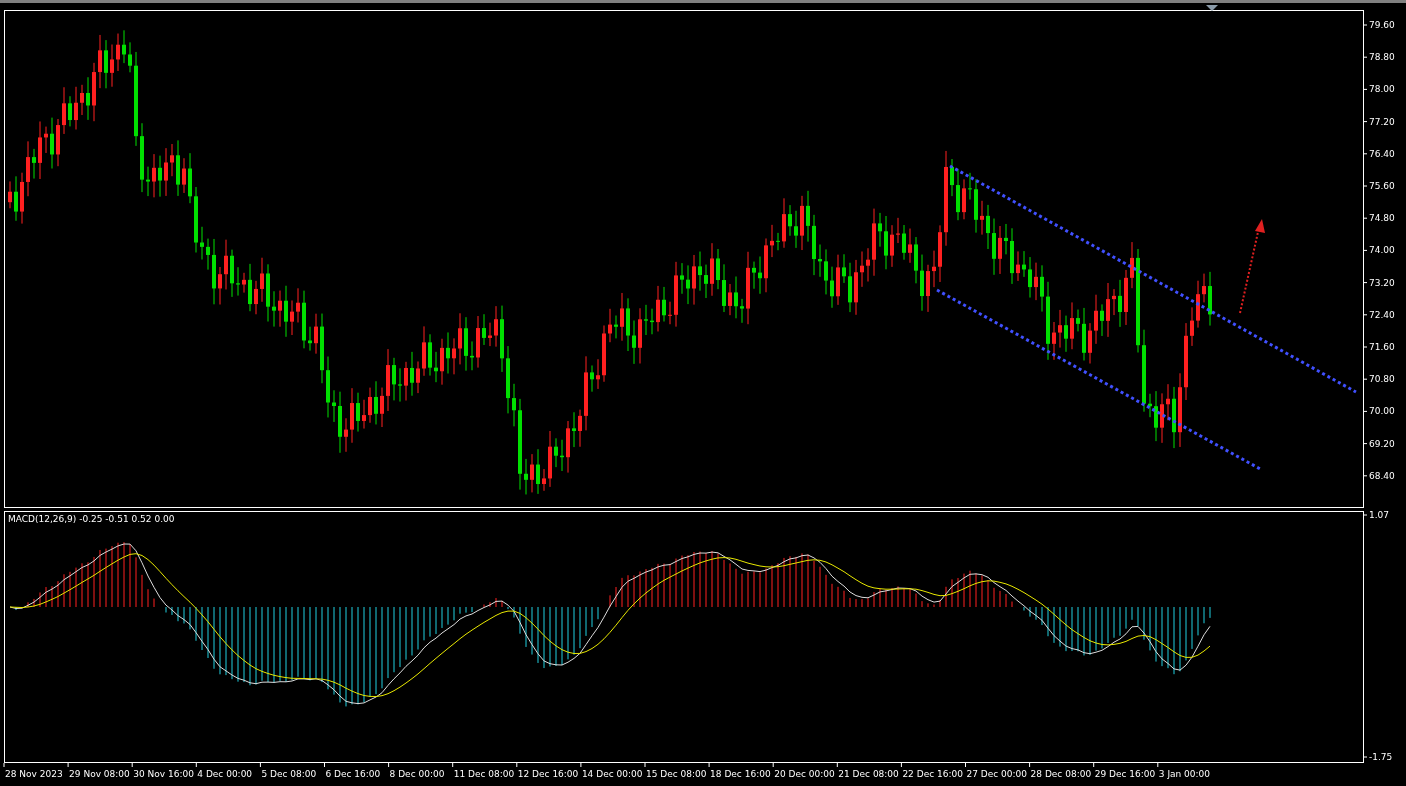 The width and height of the screenshot is (1406, 786). Describe the element at coordinates (1382, 218) in the screenshot. I see `price-label: 74.80` at that location.